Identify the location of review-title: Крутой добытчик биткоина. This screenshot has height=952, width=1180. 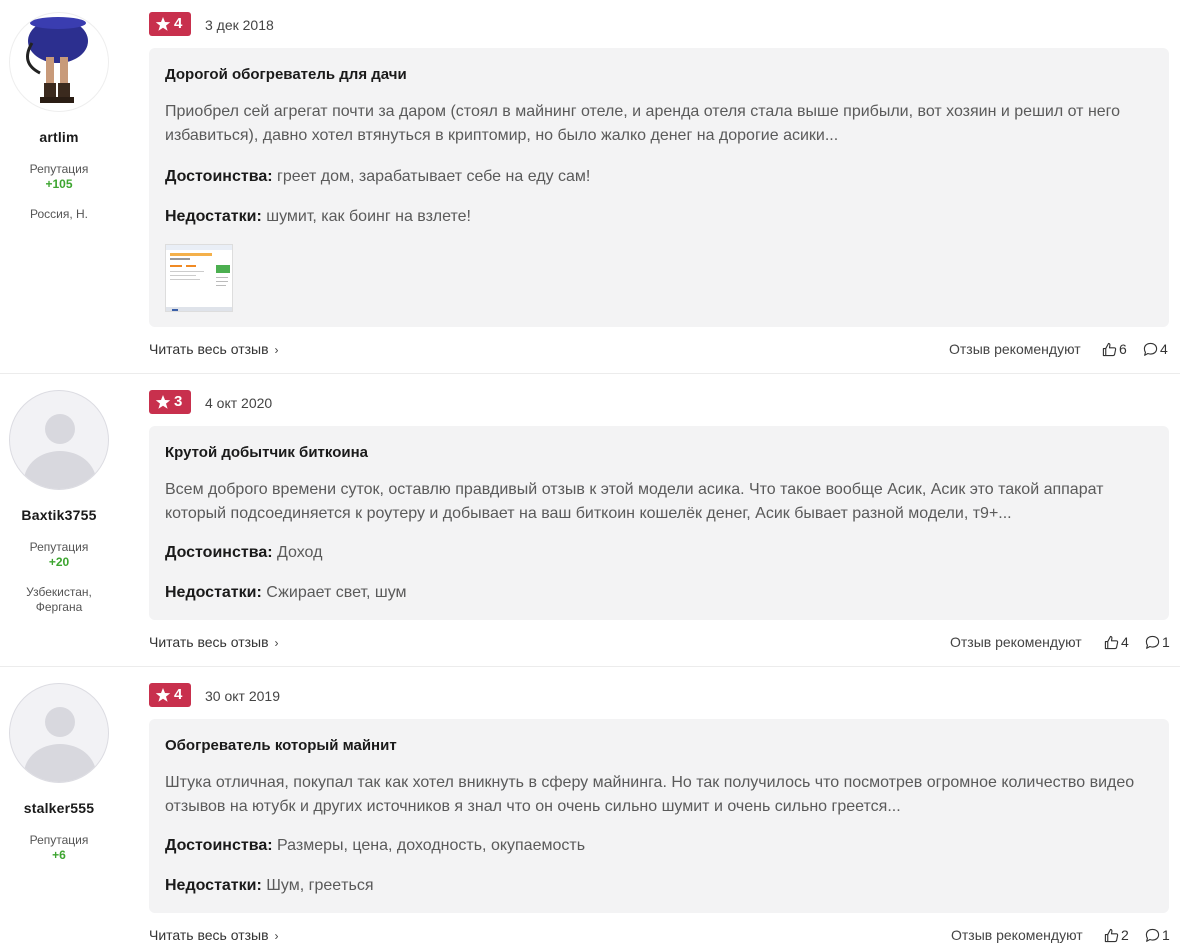
(266, 452).